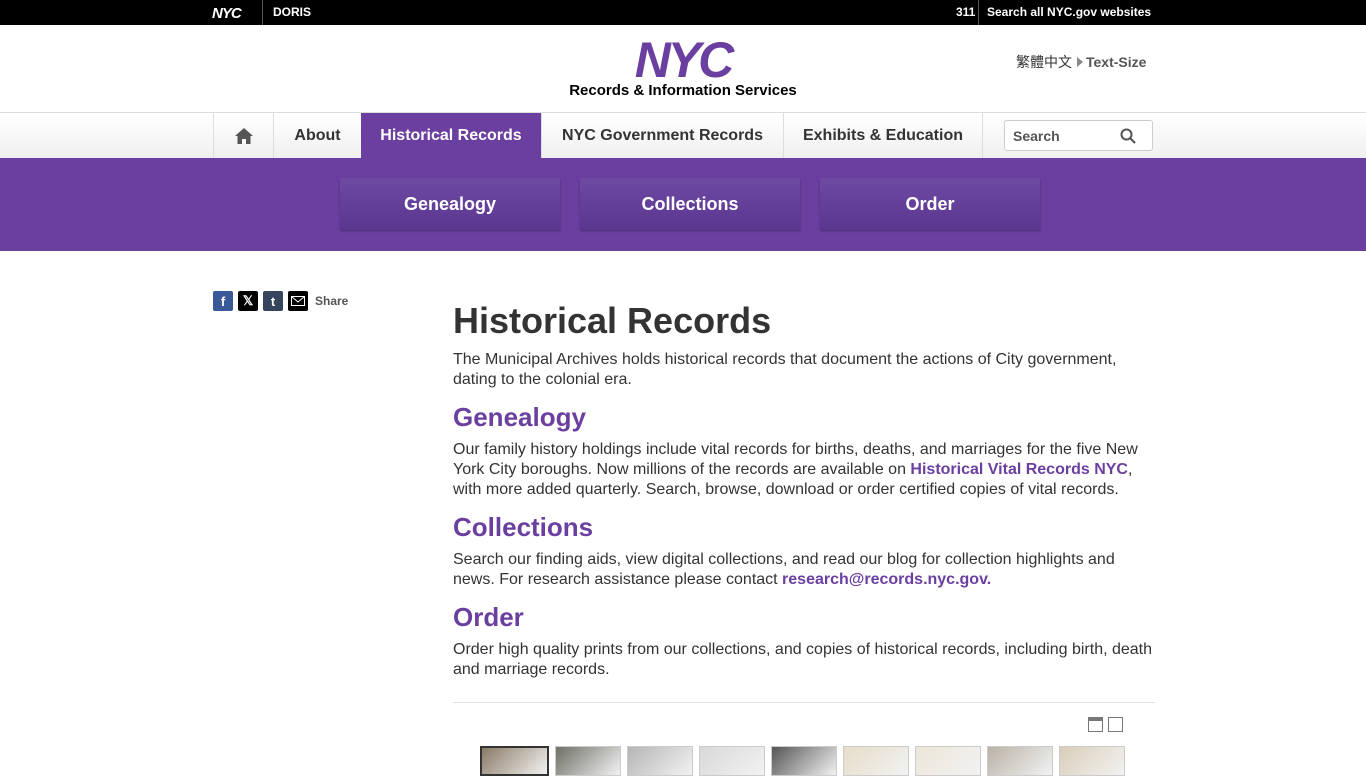 The image size is (1366, 776). I want to click on subnav-order-button: Order, so click(930, 204).